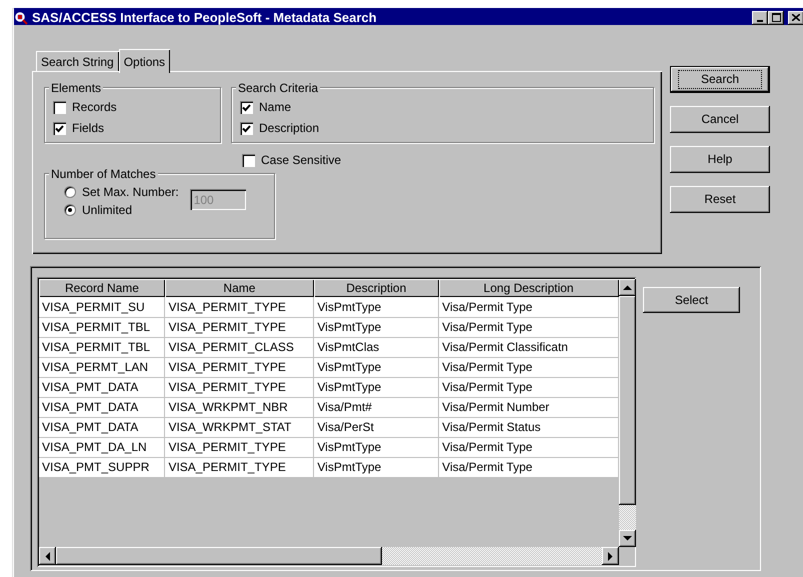  What do you see at coordinates (720, 119) in the screenshot?
I see `dialog-button: Cancel` at bounding box center [720, 119].